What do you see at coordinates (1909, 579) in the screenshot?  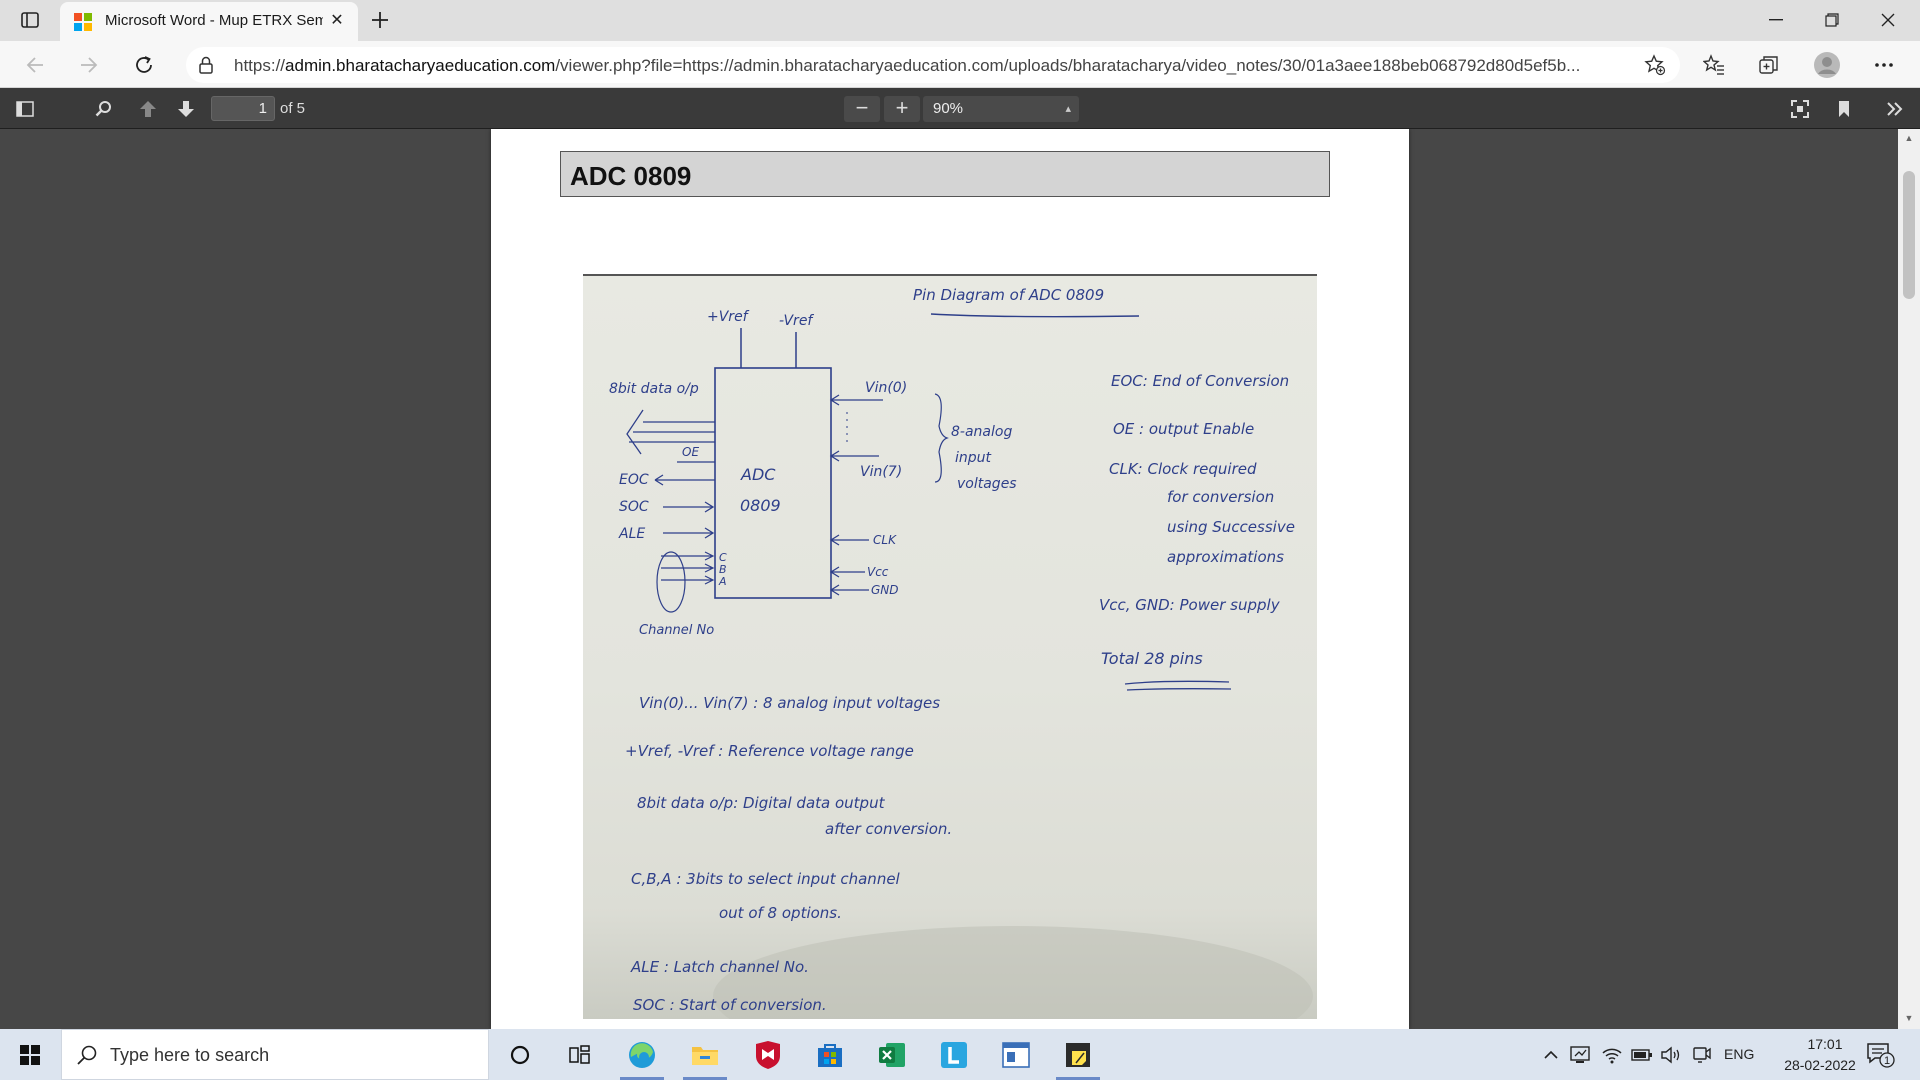 I see `vertical-scrollbar: ▲ ▼` at bounding box center [1909, 579].